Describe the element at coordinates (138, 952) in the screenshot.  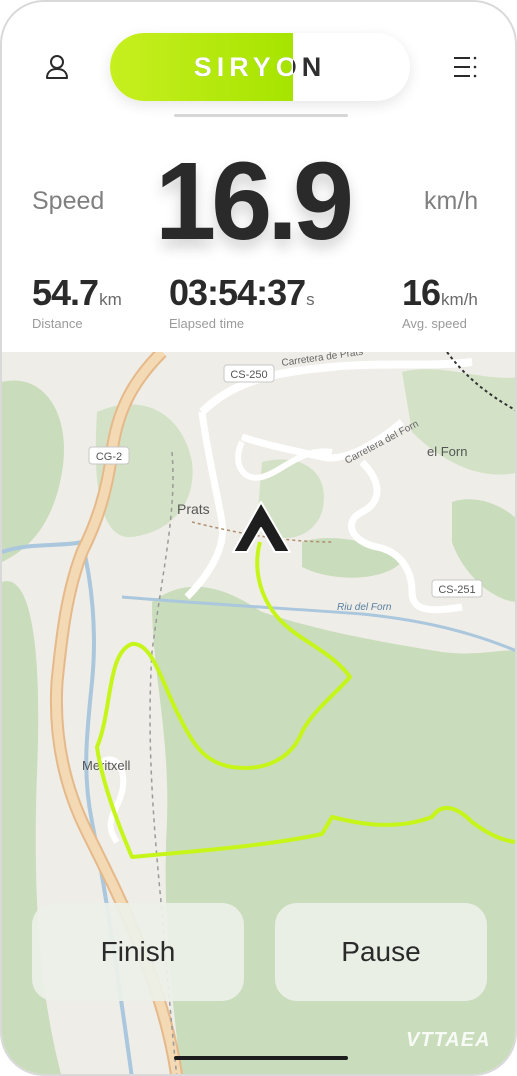
I see `finish-button: Finish` at that location.